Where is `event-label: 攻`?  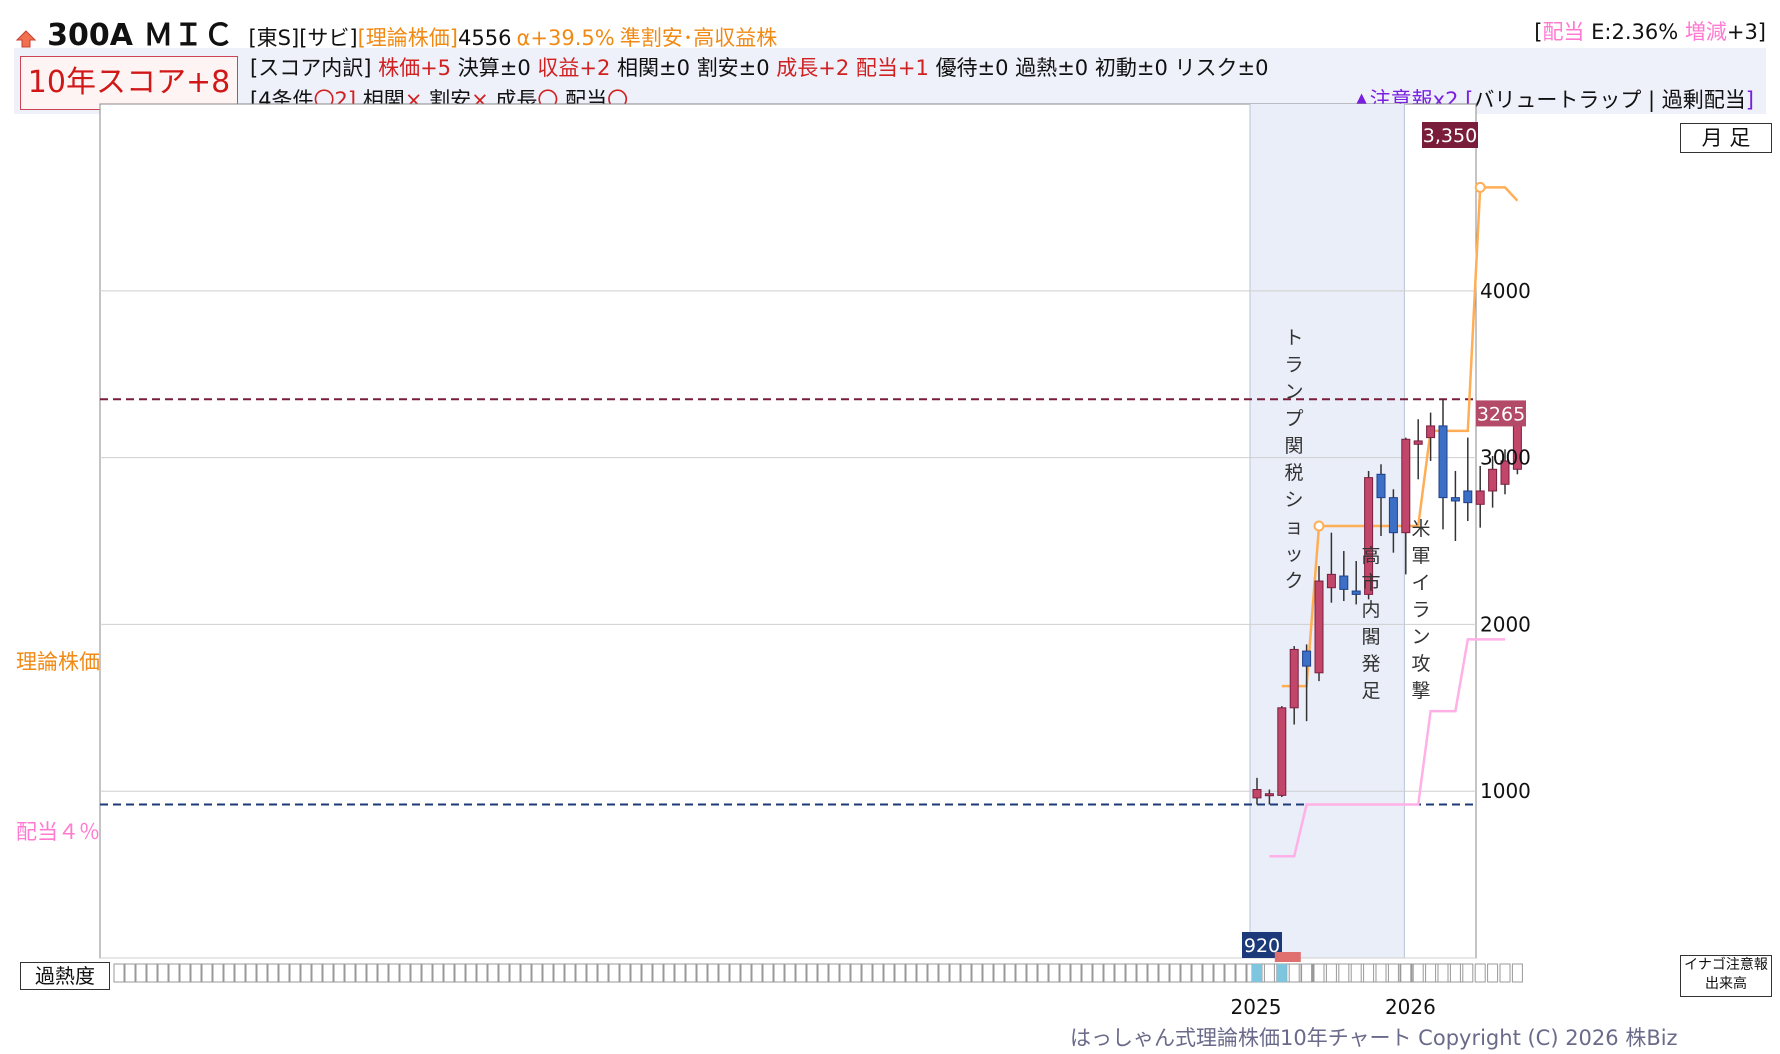
event-label: 攻 is located at coordinates (1420, 664).